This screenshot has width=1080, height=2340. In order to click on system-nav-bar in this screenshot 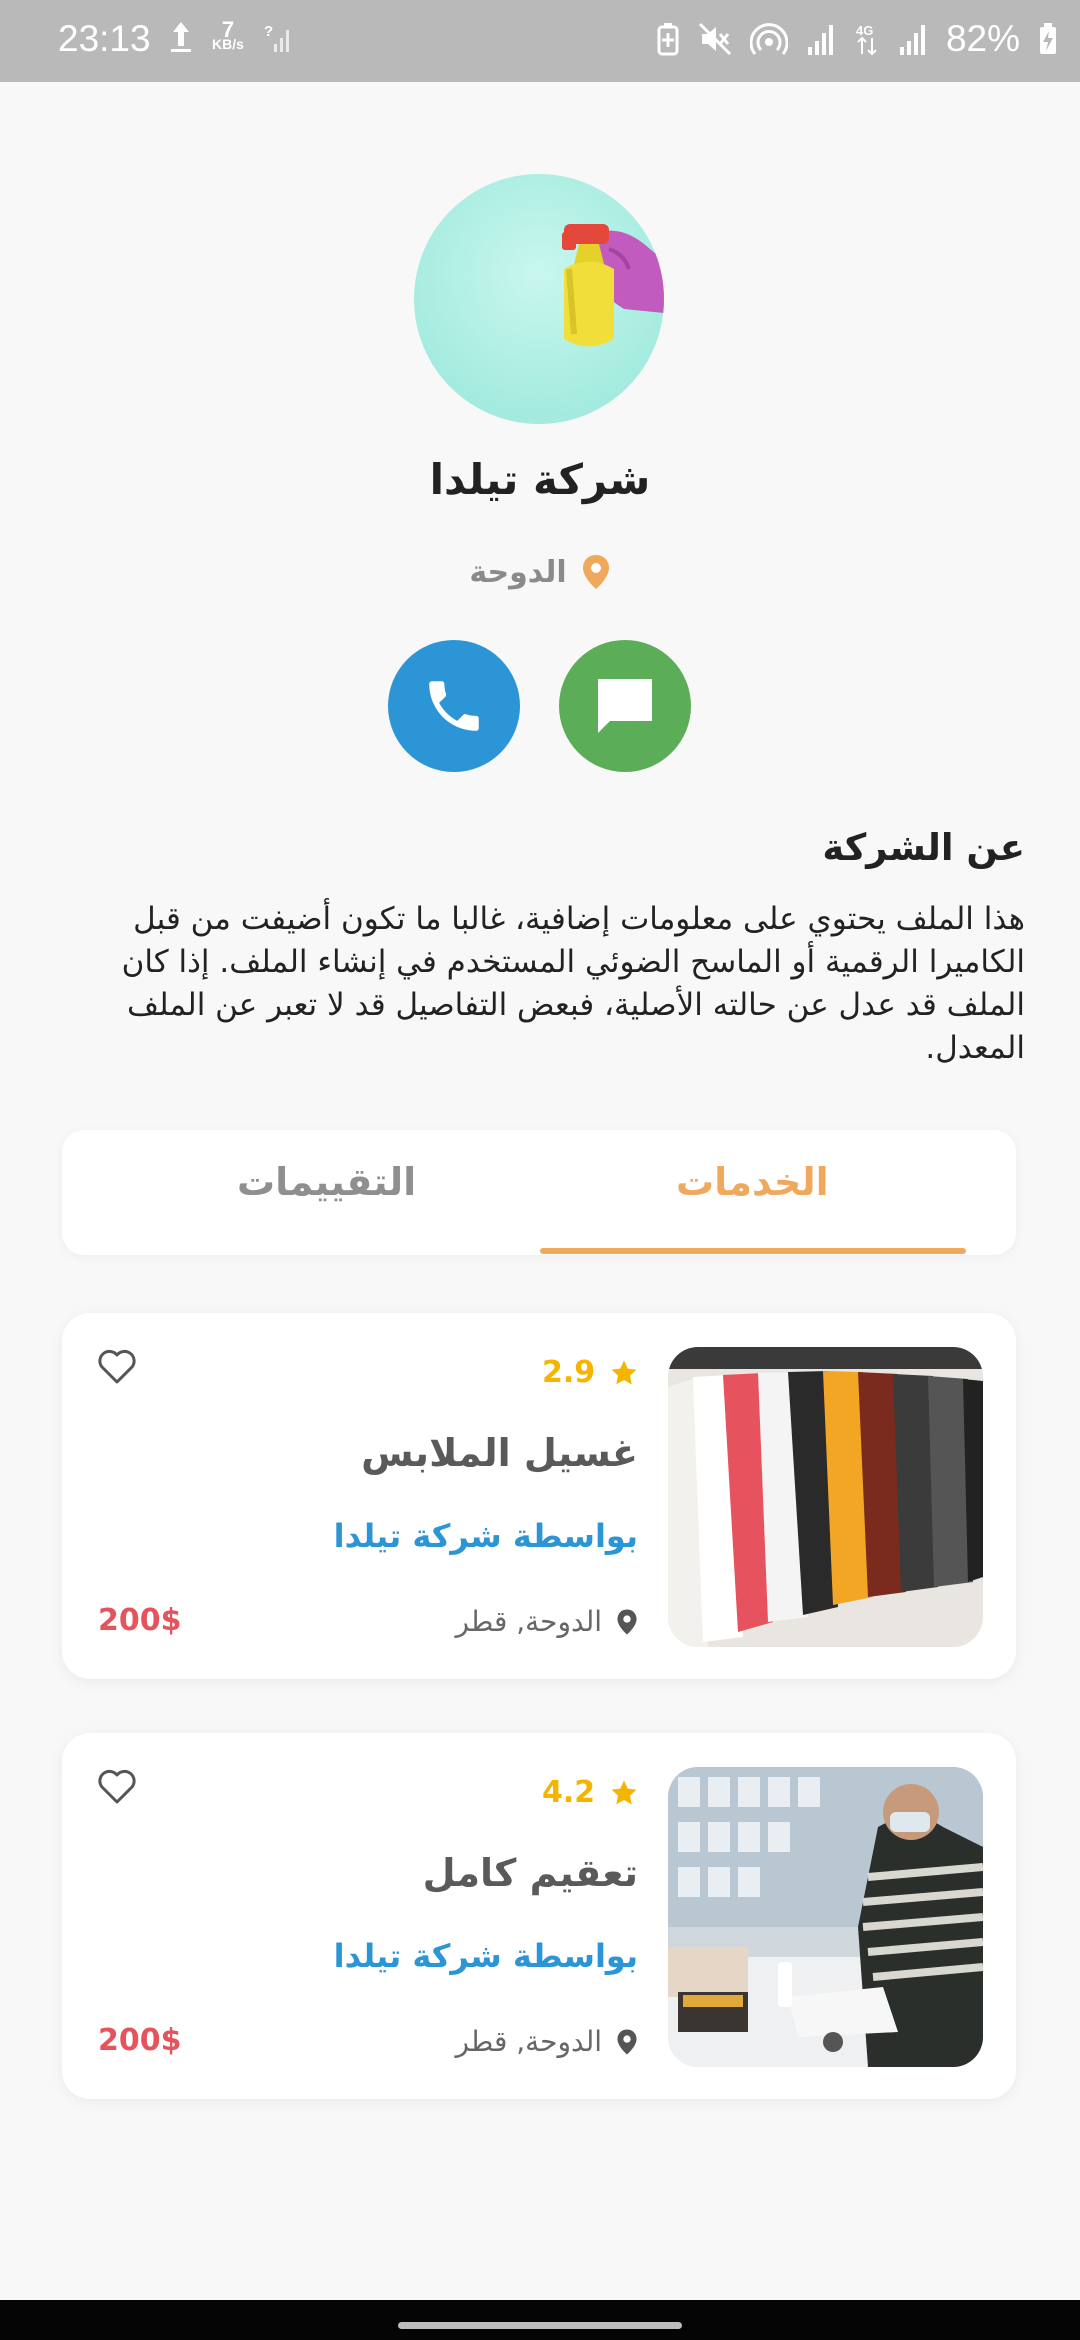, I will do `click(540, 2320)`.